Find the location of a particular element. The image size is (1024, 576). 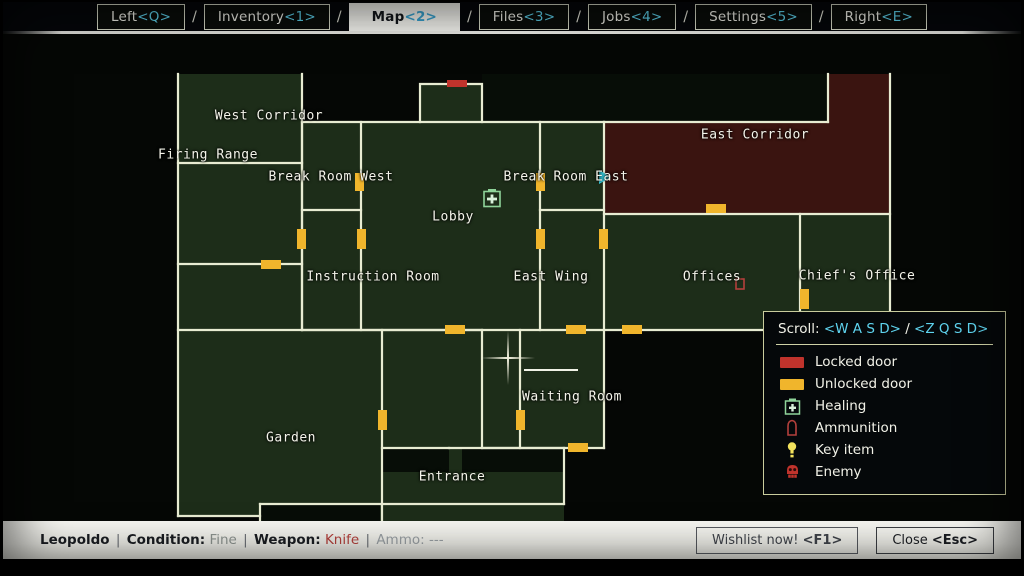

tab-settings-label: Settings is located at coordinates (738, 16).